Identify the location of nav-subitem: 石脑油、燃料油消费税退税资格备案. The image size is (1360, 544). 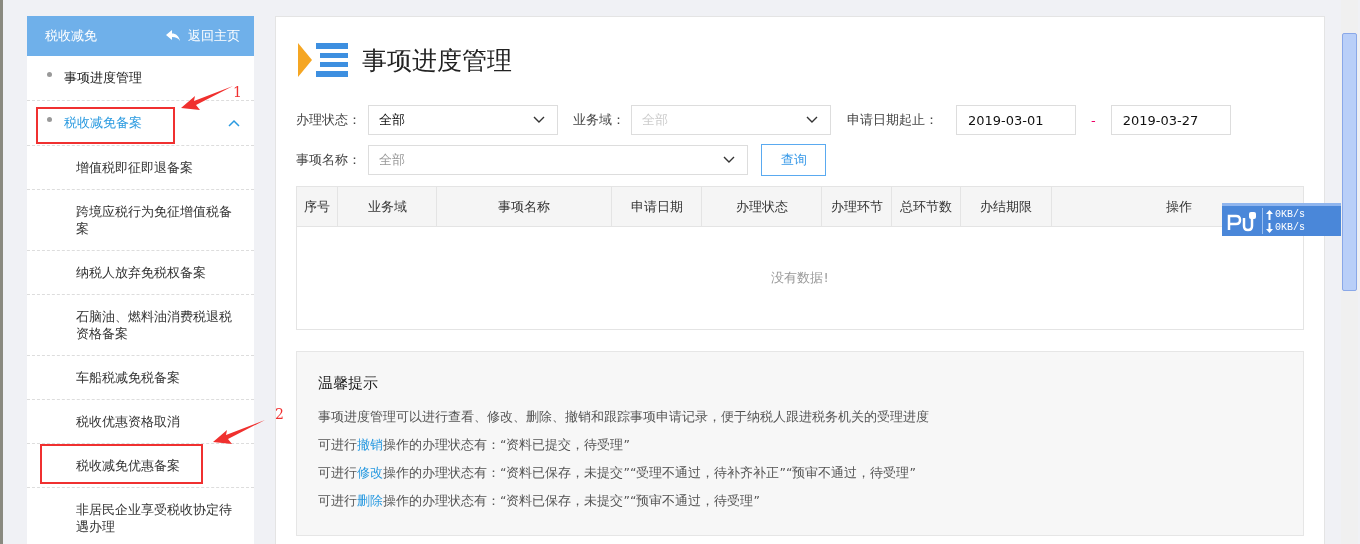
(140, 325).